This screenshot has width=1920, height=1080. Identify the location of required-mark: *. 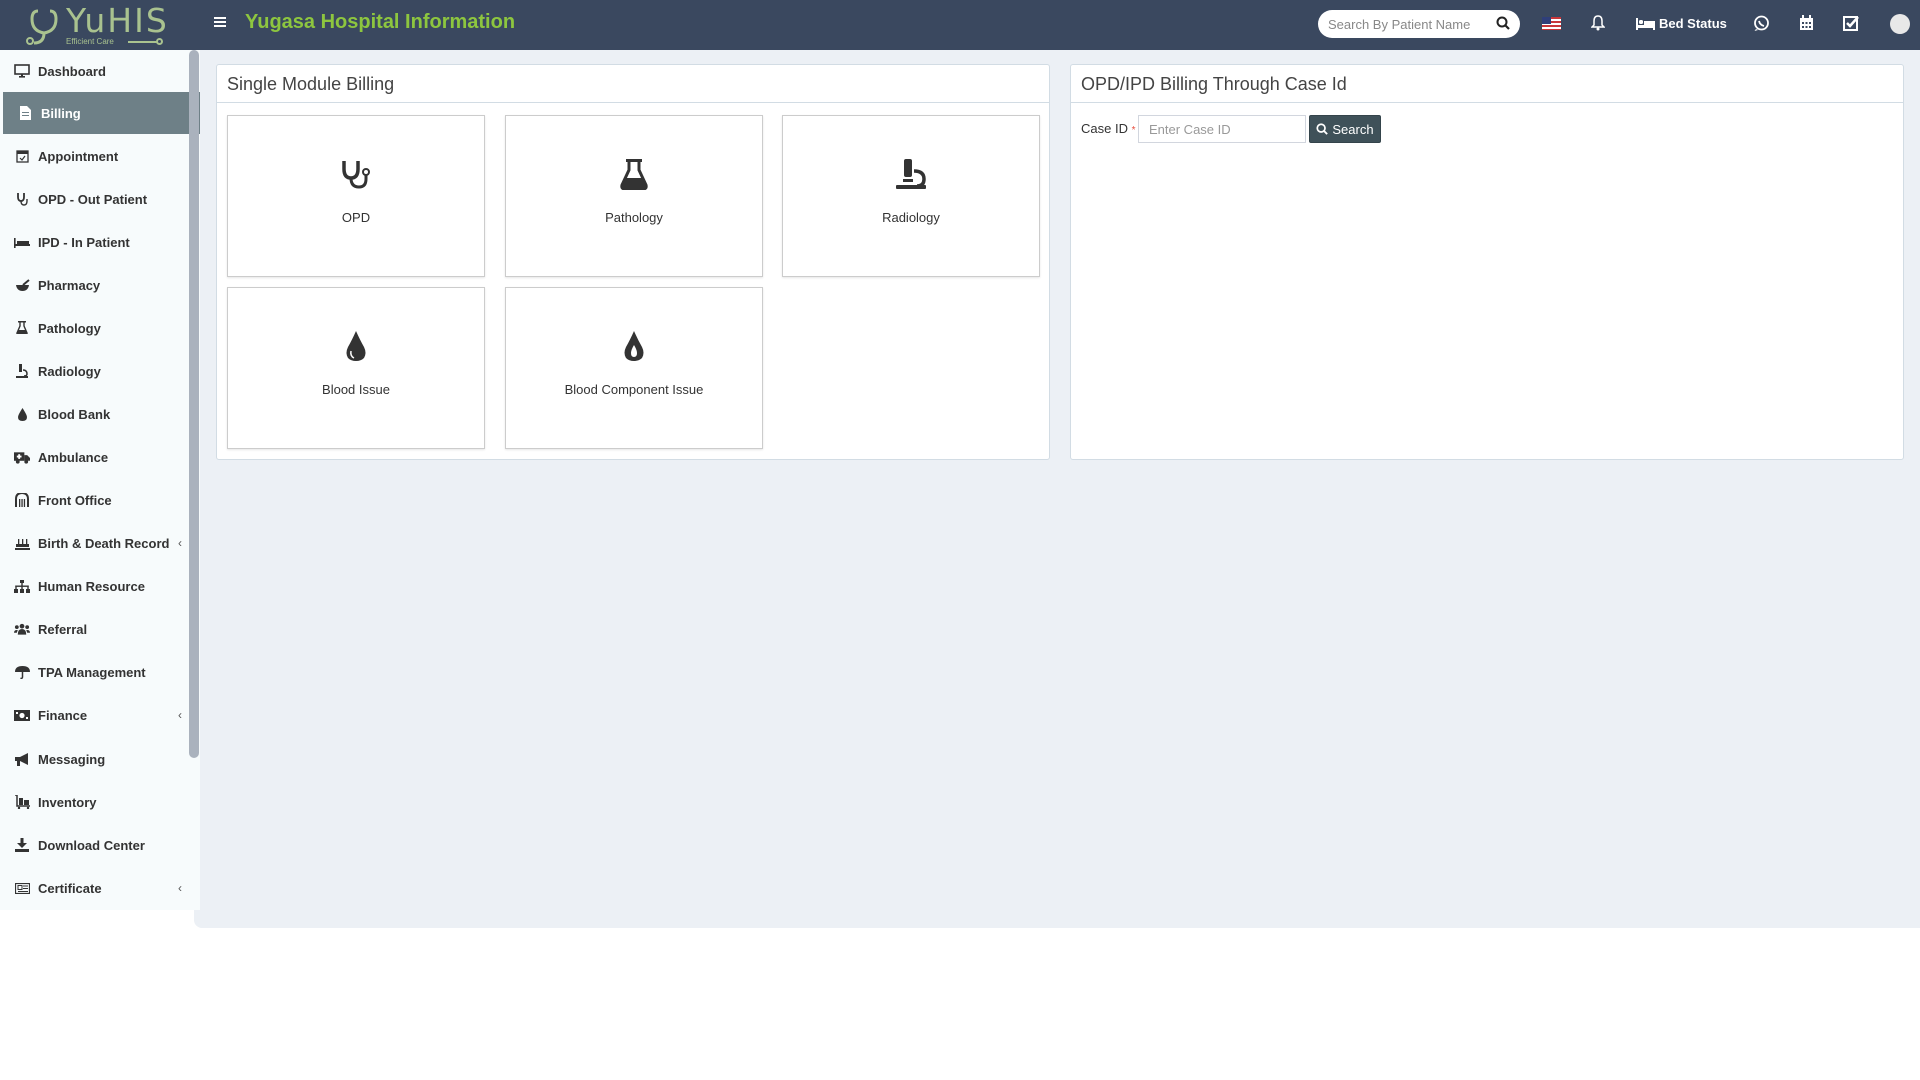
(1133, 130).